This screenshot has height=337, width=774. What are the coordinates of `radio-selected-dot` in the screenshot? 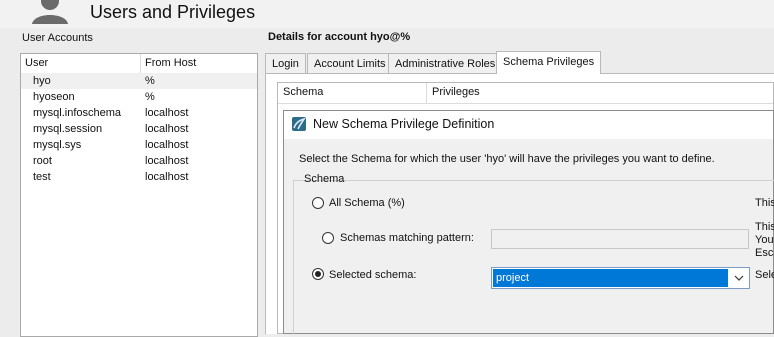 It's located at (318, 274).